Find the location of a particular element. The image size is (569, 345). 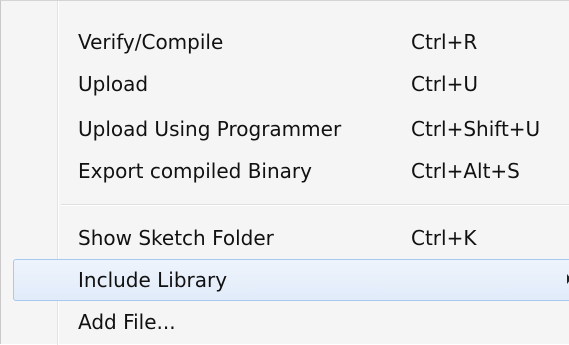

menu-item-shortcut: Ctrl+R is located at coordinates (444, 42).